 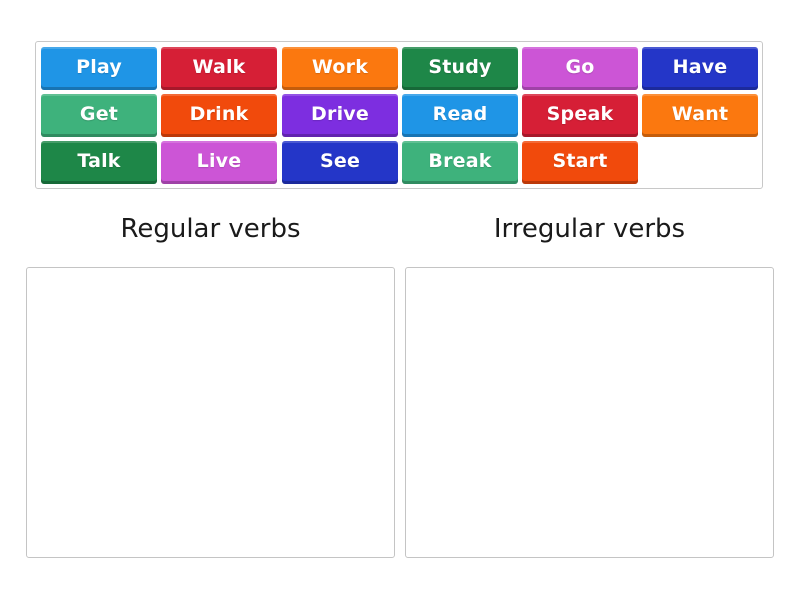 What do you see at coordinates (99, 162) in the screenshot?
I see `word-tile-talk: Talk` at bounding box center [99, 162].